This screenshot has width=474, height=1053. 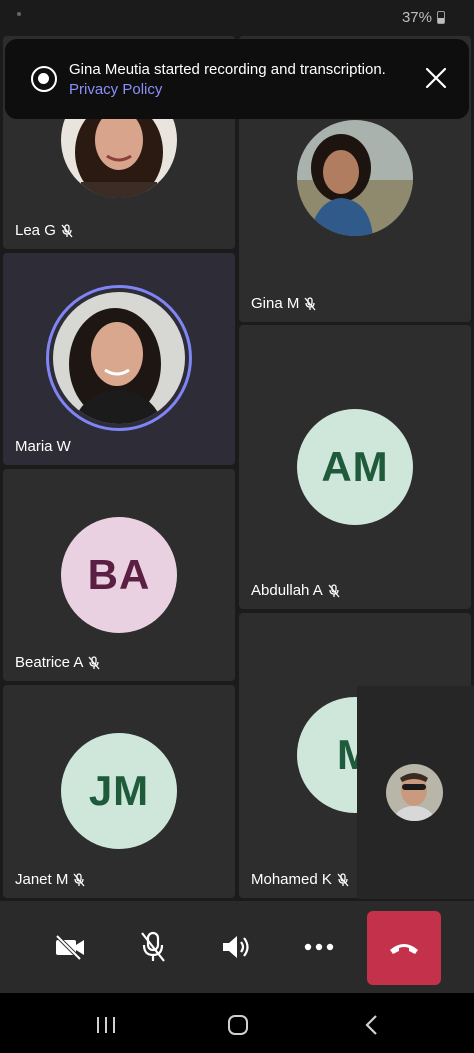 I want to click on status-bar: 37%, so click(x=237, y=18).